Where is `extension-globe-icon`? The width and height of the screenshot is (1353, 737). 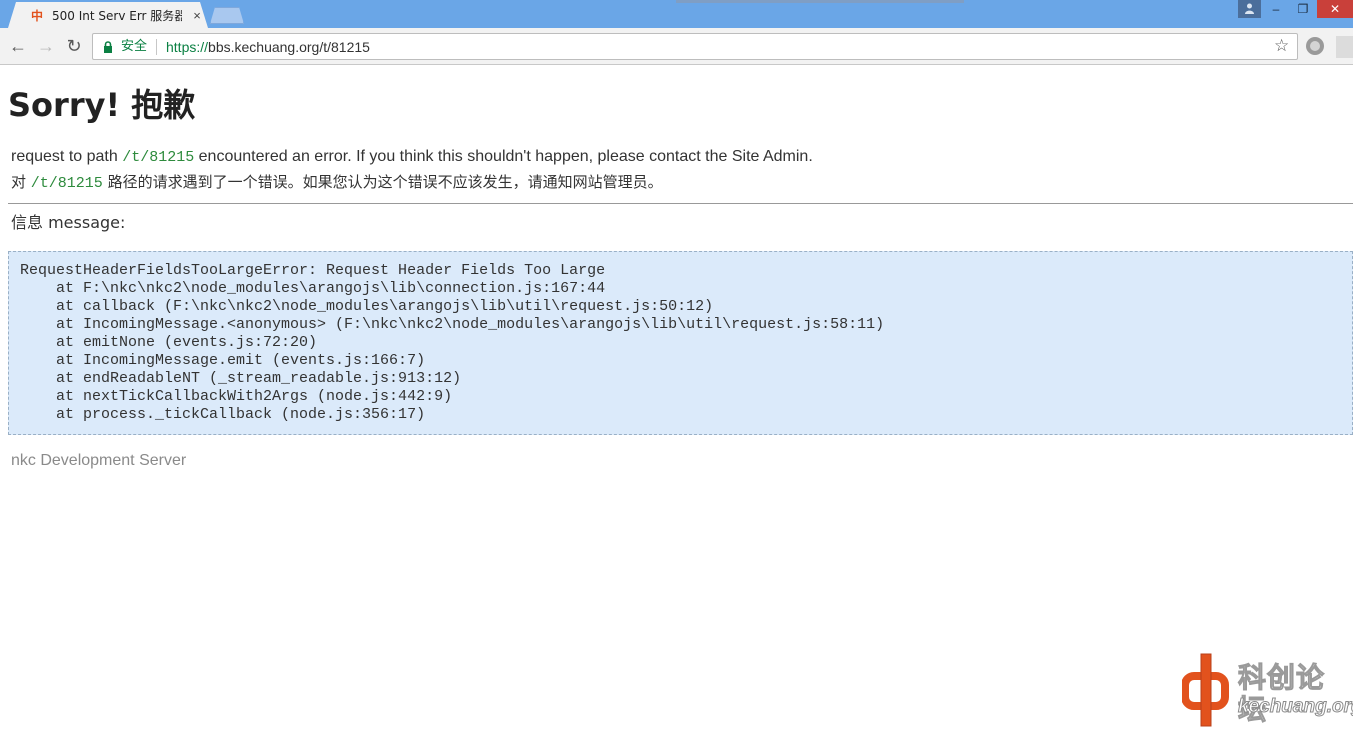
extension-globe-icon is located at coordinates (1315, 46).